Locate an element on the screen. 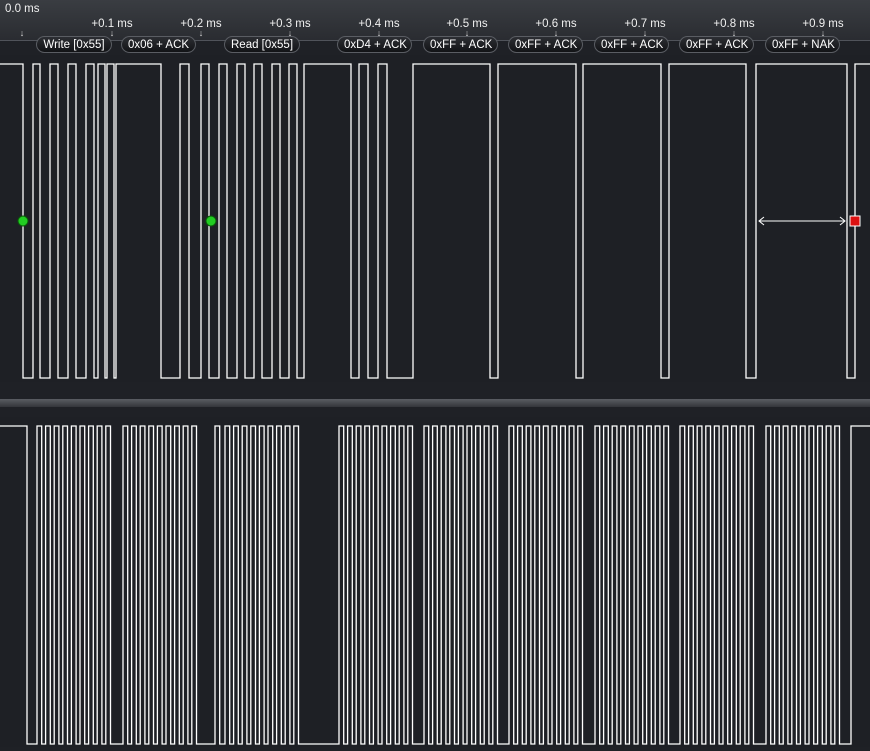 The height and width of the screenshot is (751, 870). transfer-duration-arrow is located at coordinates (802, 221).